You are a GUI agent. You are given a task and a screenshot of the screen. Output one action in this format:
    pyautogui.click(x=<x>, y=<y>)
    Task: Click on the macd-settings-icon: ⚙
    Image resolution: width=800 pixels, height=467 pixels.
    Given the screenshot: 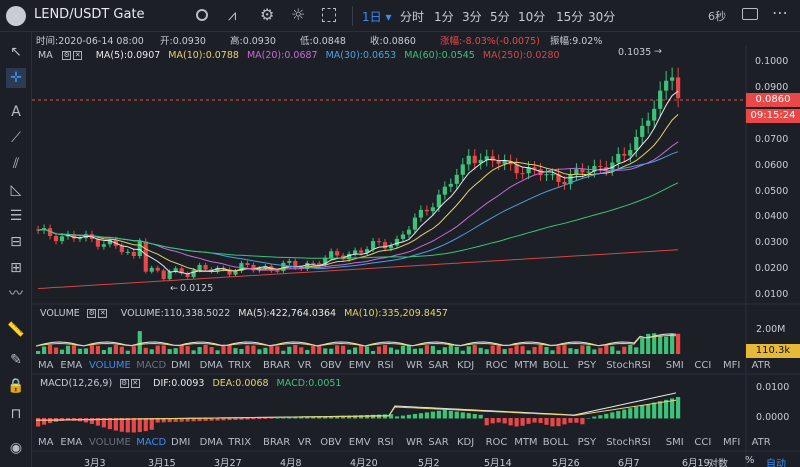 What is the action you would take?
    pyautogui.click(x=124, y=383)
    